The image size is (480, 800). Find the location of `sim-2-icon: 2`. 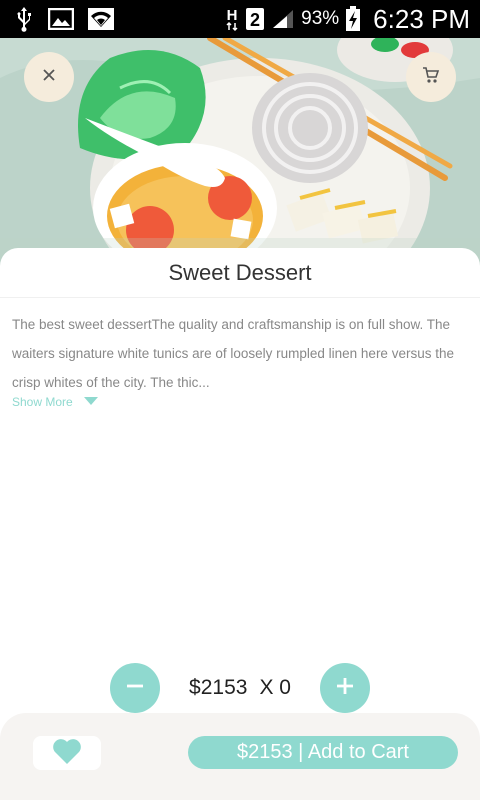

sim-2-icon: 2 is located at coordinates (255, 19).